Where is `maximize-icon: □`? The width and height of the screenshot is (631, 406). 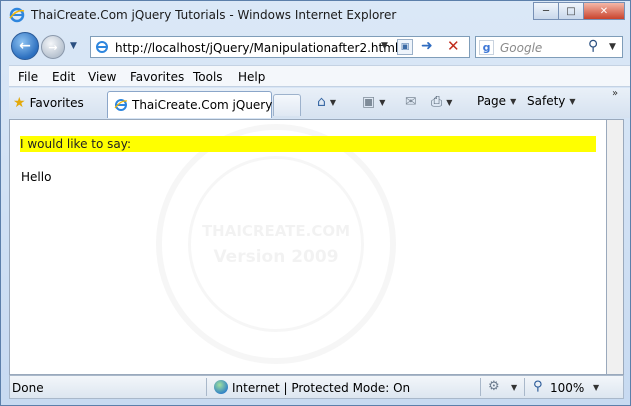 maximize-icon: □ is located at coordinates (571, 11).